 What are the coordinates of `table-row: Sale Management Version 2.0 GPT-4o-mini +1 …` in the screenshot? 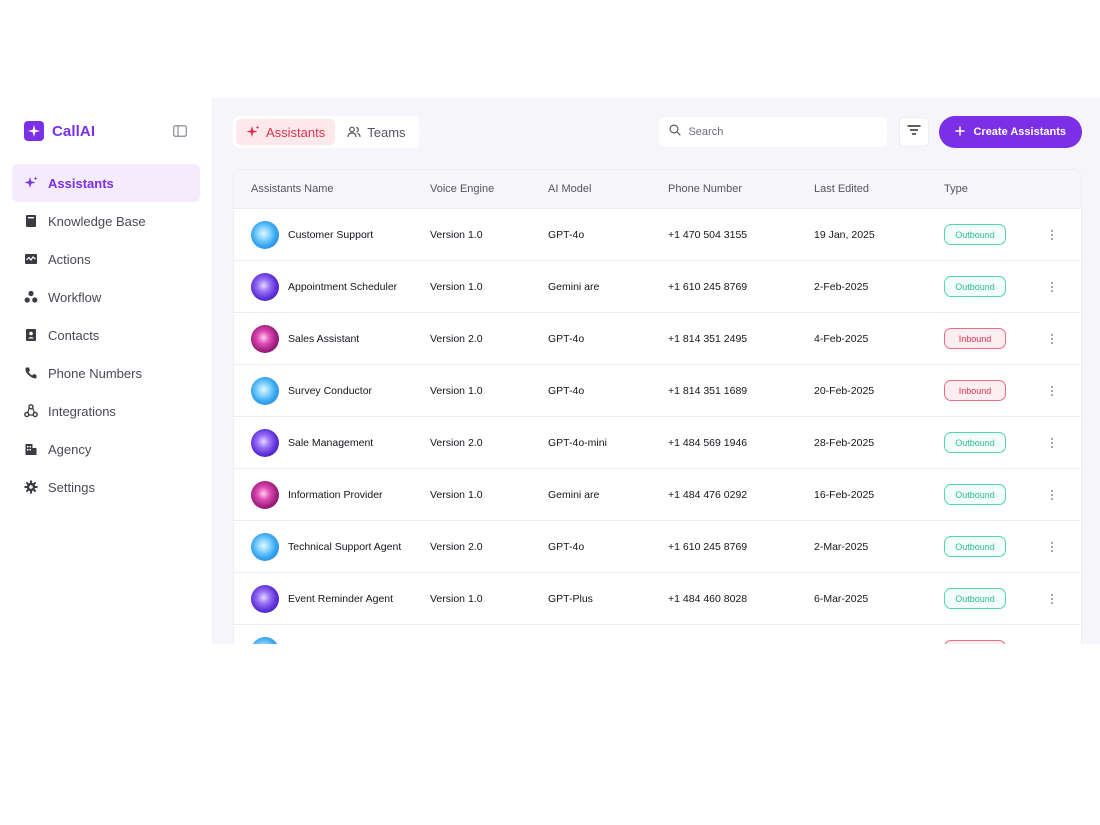 It's located at (657, 442).